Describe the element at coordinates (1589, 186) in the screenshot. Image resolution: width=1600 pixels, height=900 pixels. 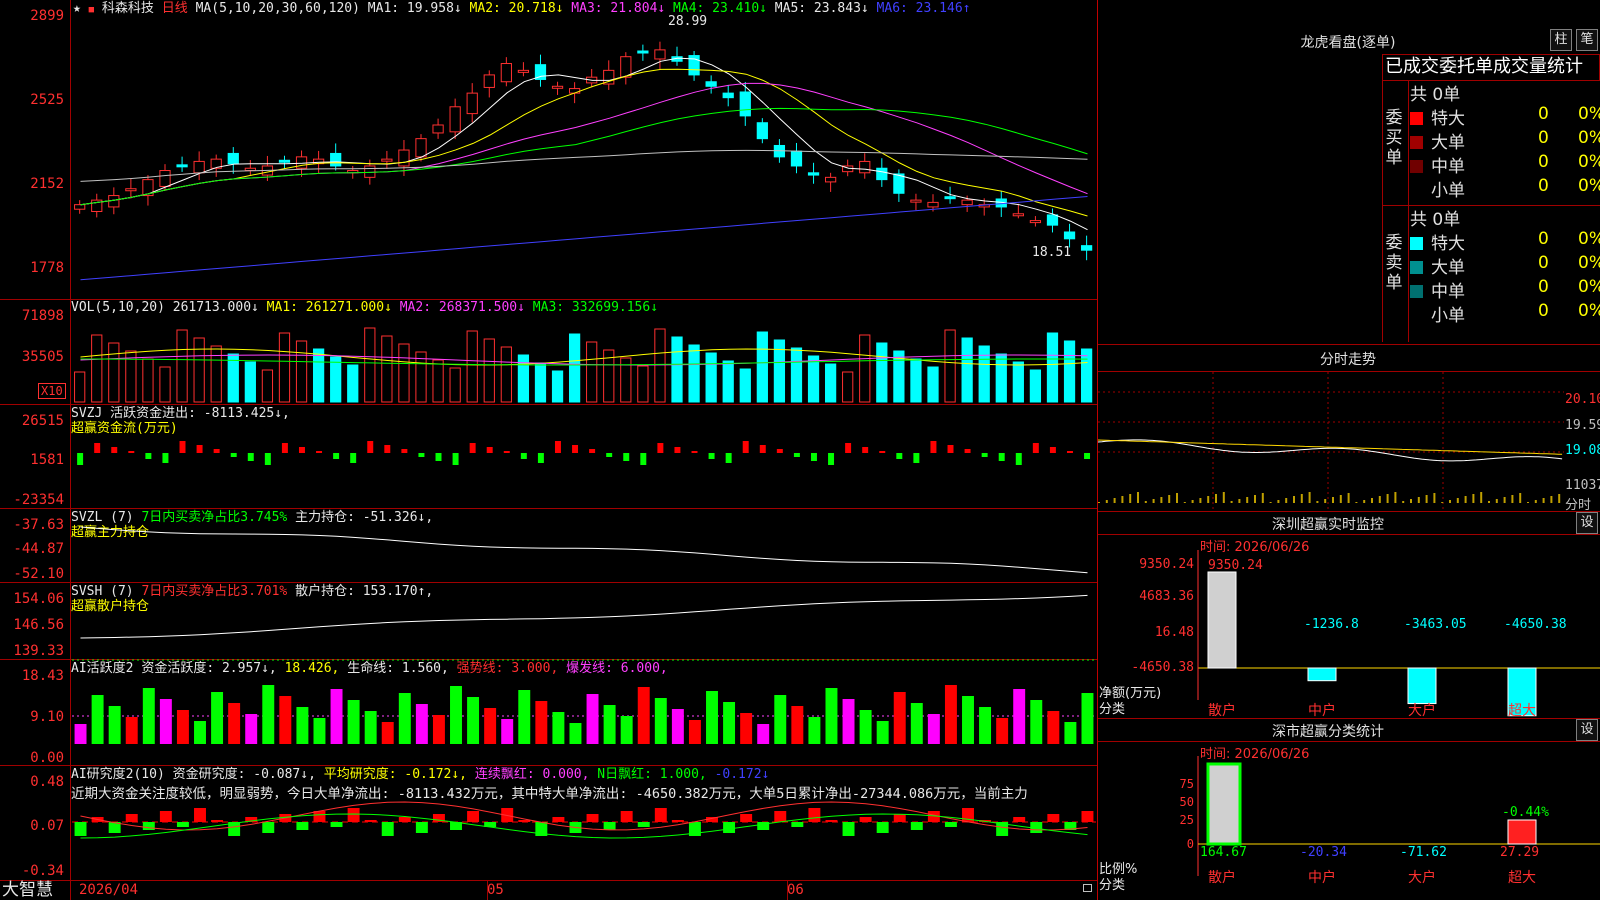
I see `buy-pct: 0%` at that location.